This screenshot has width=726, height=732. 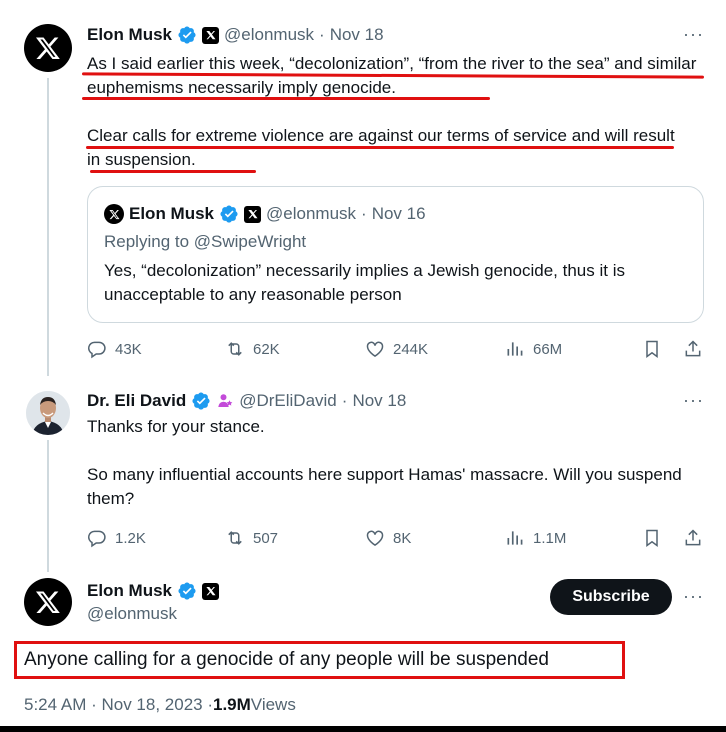 I want to click on reply-button: 1.2K, so click(x=116, y=538).